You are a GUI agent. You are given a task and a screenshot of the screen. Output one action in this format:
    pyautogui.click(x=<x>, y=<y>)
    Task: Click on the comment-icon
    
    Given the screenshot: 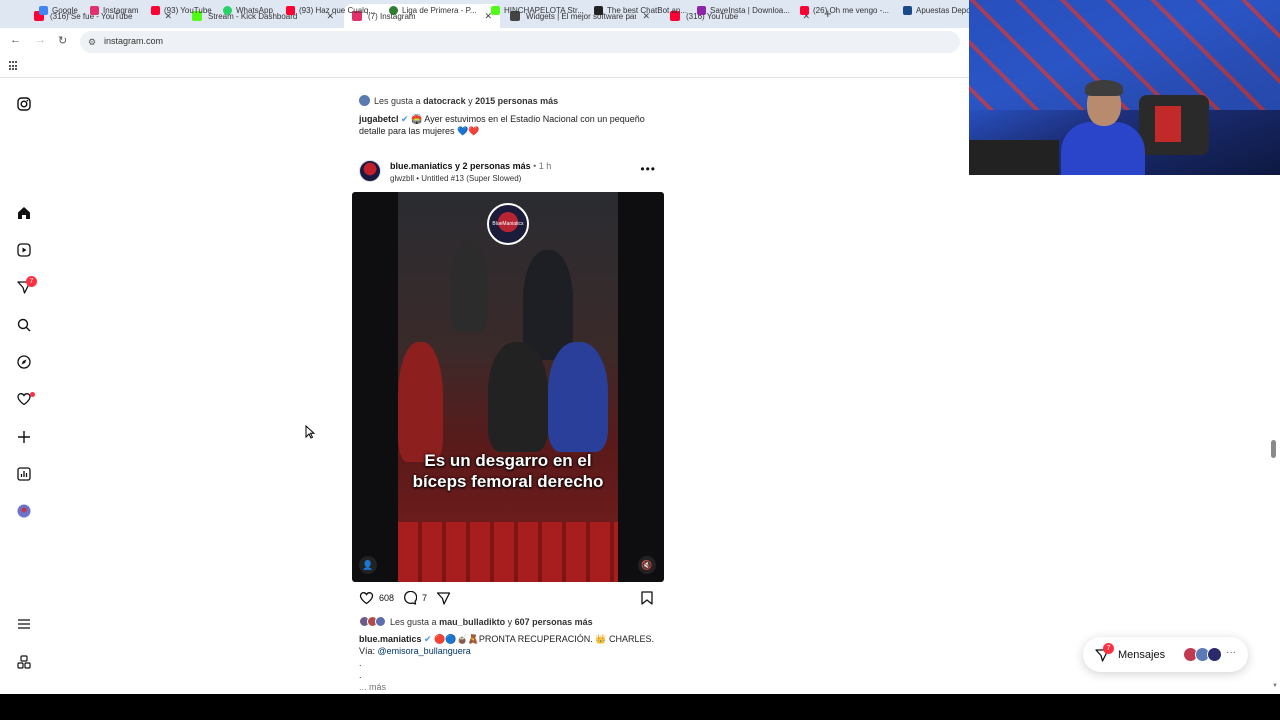 What is the action you would take?
    pyautogui.click(x=410, y=598)
    